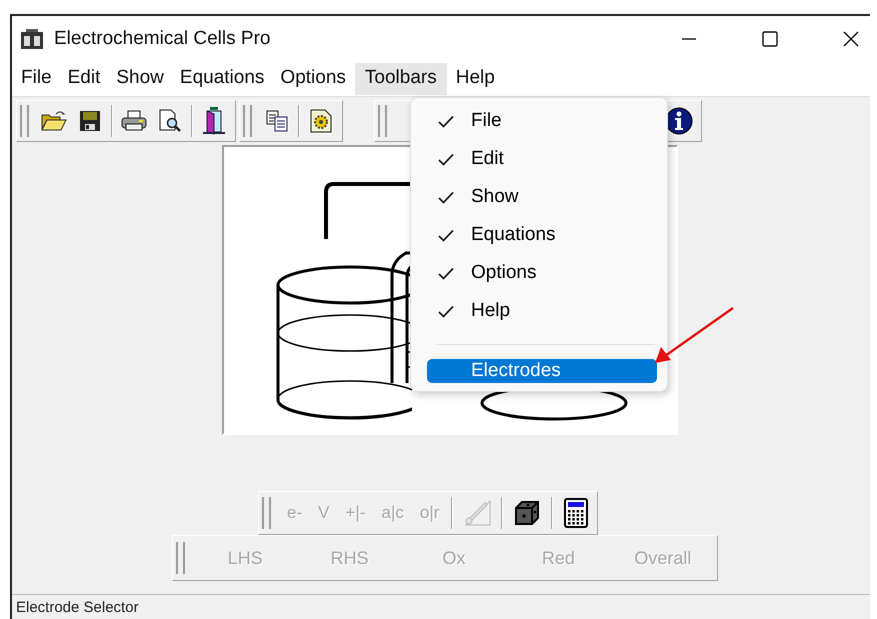 This screenshot has height=619, width=877. What do you see at coordinates (503, 273) in the screenshot?
I see `menu-option-label: Options` at bounding box center [503, 273].